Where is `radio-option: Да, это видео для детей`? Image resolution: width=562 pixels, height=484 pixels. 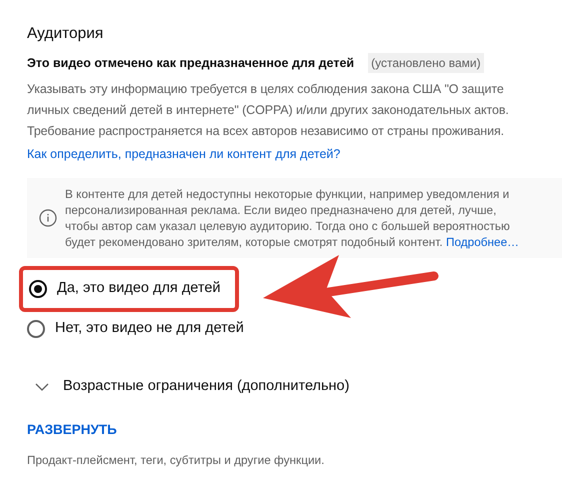
radio-option: Да, это видео для детей is located at coordinates (129, 289).